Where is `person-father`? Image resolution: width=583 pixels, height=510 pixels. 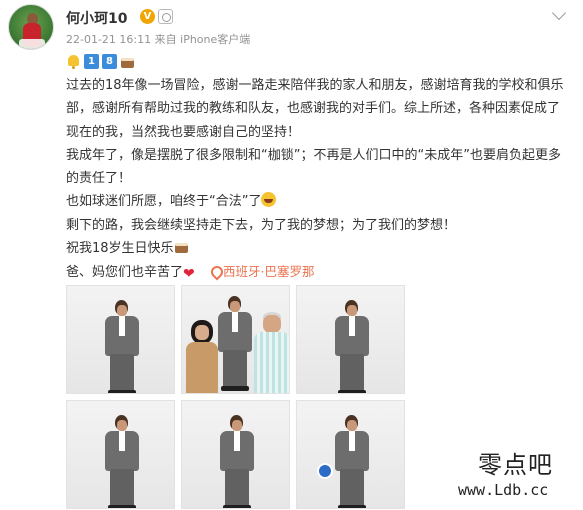
person-father is located at coordinates (271, 352).